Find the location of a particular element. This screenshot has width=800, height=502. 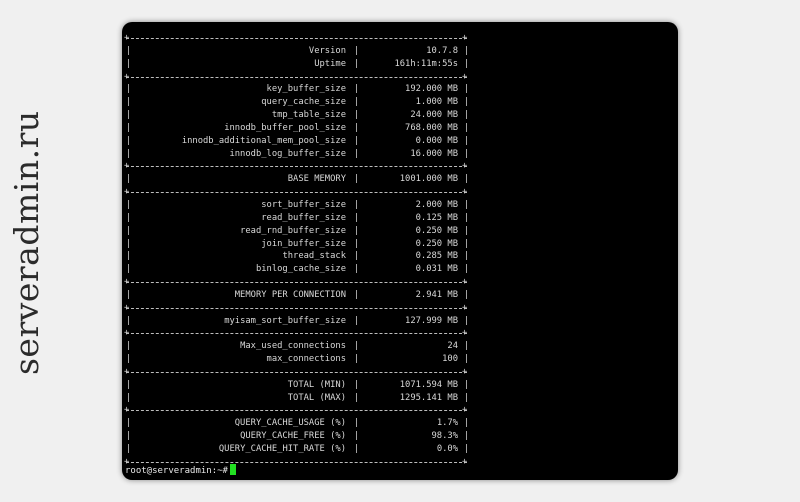

row-value: 0.0% is located at coordinates (447, 449).